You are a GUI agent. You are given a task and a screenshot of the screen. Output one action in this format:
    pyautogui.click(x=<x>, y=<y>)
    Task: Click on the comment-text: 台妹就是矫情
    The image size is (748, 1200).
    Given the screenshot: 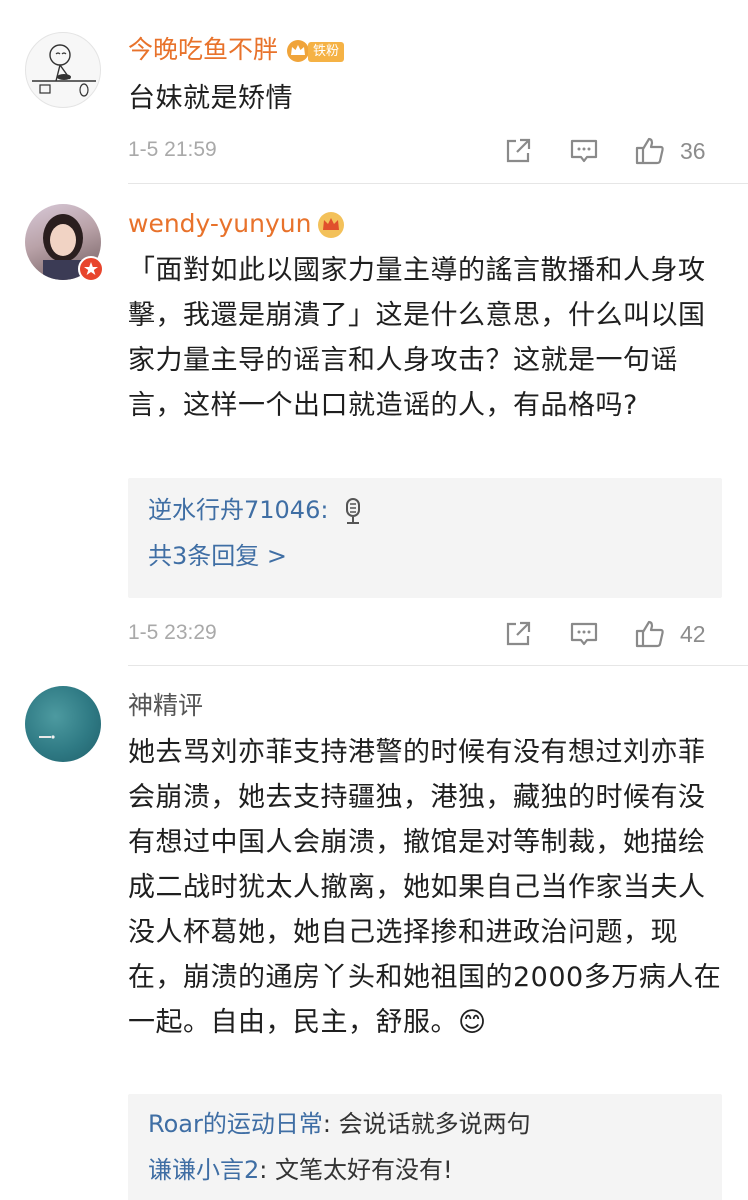 What is the action you would take?
    pyautogui.click(x=210, y=98)
    